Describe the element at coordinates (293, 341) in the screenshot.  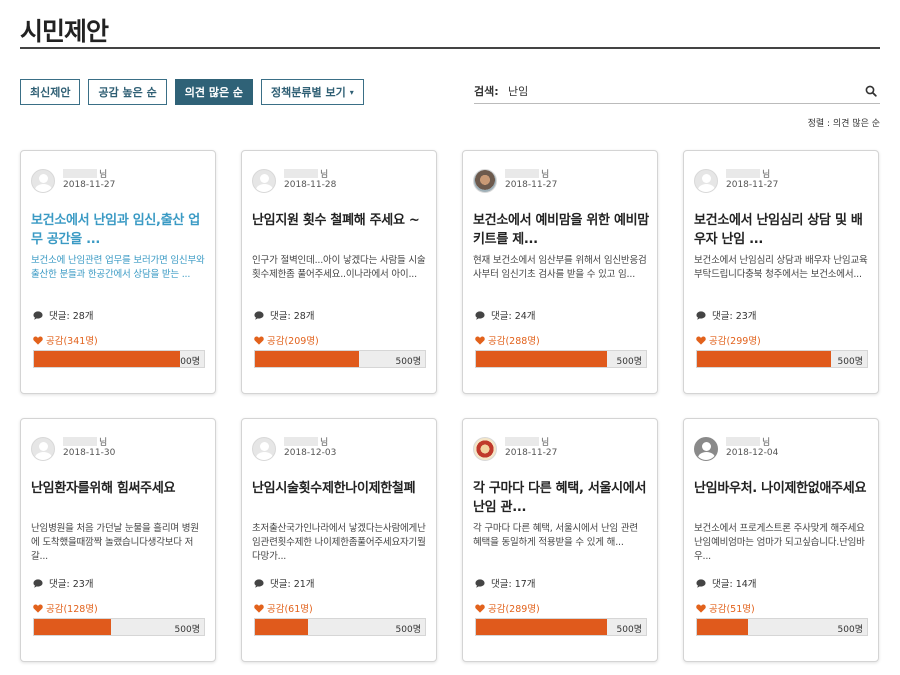
I see `like-count-text: 공감(209명)` at that location.